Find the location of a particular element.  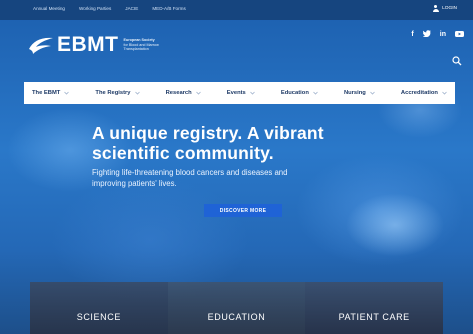

card-label: SCIENCE is located at coordinates (98, 317).